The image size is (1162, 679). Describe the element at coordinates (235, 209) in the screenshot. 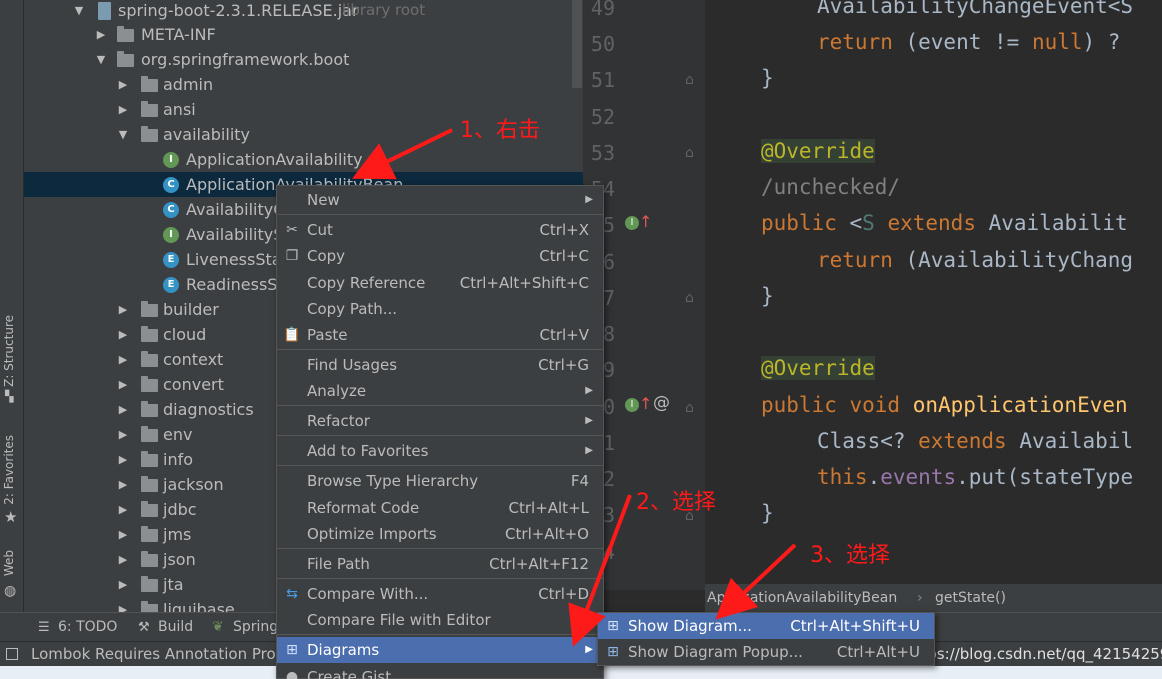

I see `tree-item-label: AvailabilityC` at that location.